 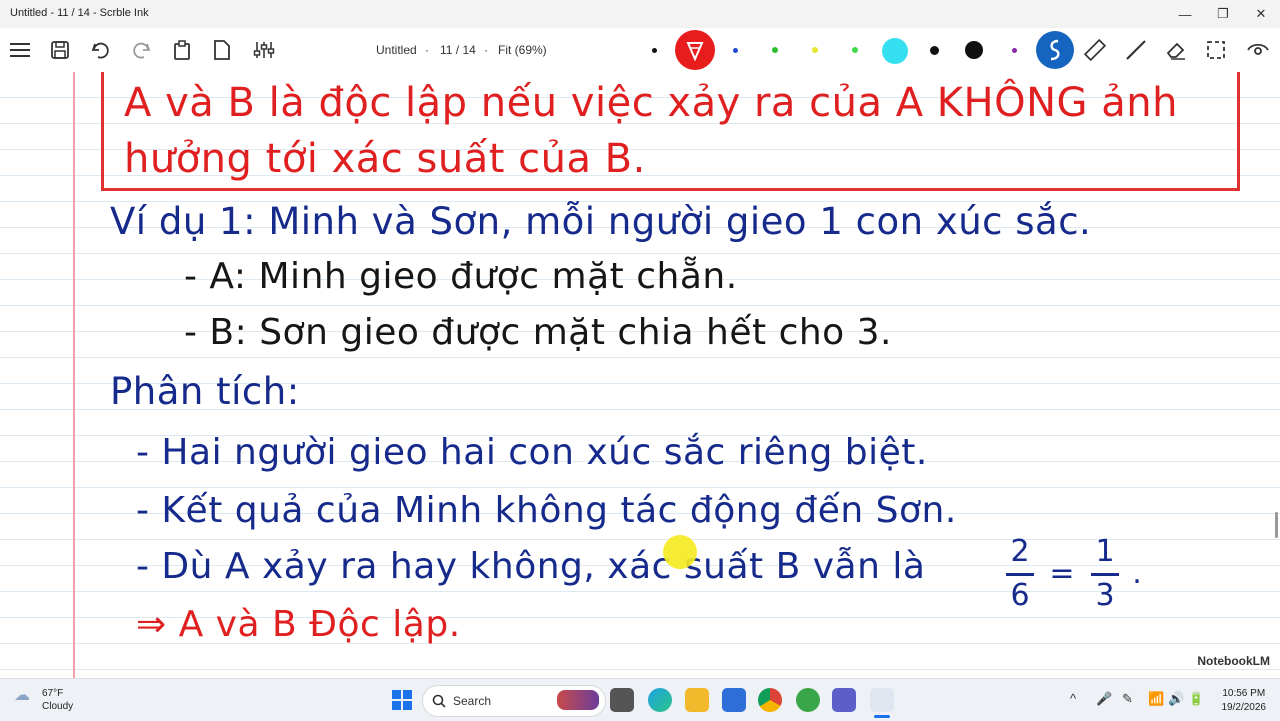 I want to click on wifi-icon: 📶, so click(x=1156, y=699).